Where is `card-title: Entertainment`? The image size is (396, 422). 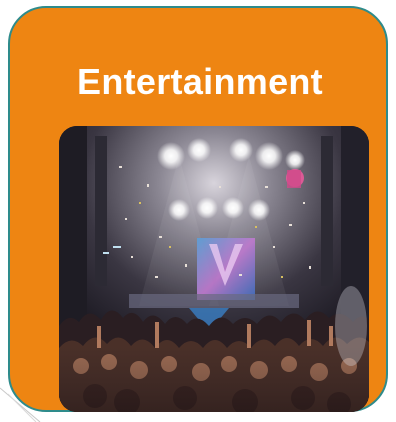
card-title: Entertainment is located at coordinates (200, 81).